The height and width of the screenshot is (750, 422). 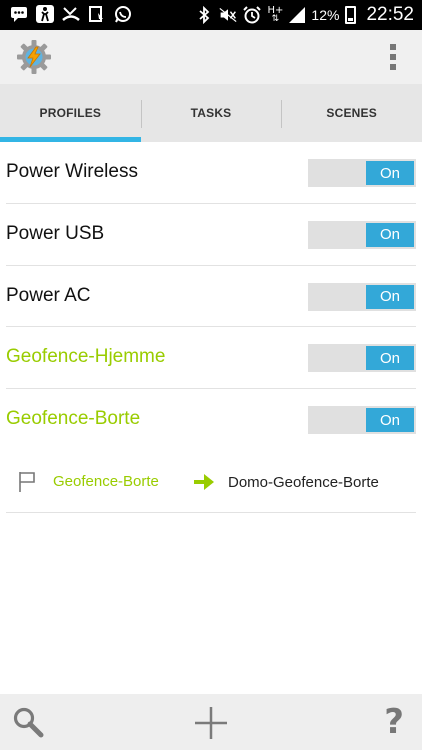 I want to click on arrow-right-icon, so click(x=204, y=481).